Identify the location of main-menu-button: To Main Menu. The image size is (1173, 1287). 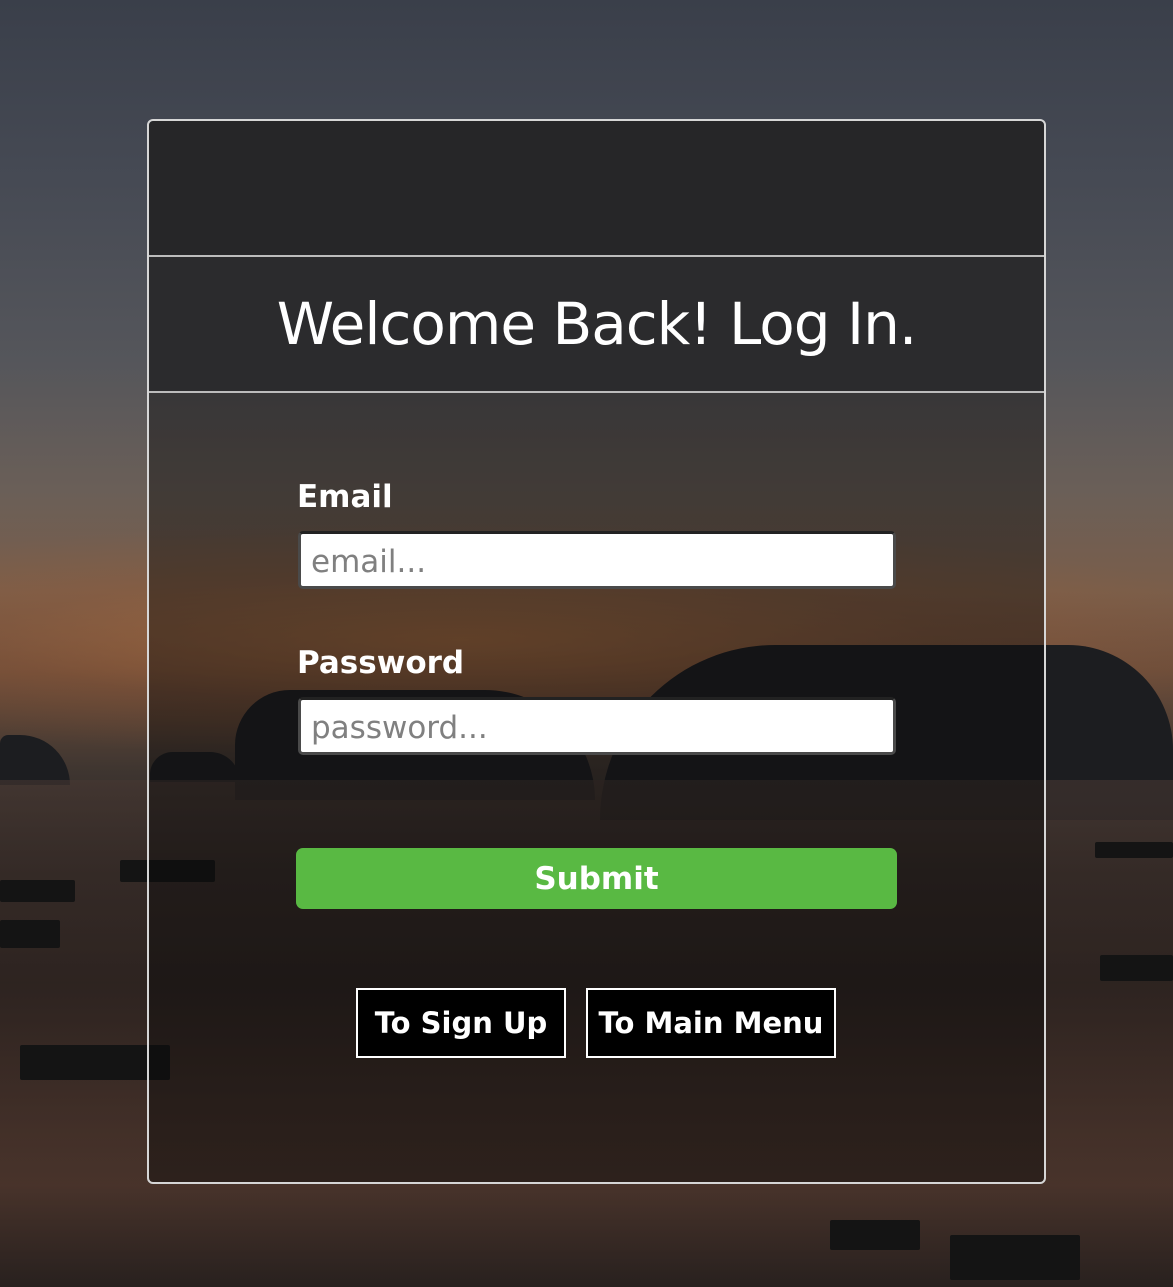
(711, 1023).